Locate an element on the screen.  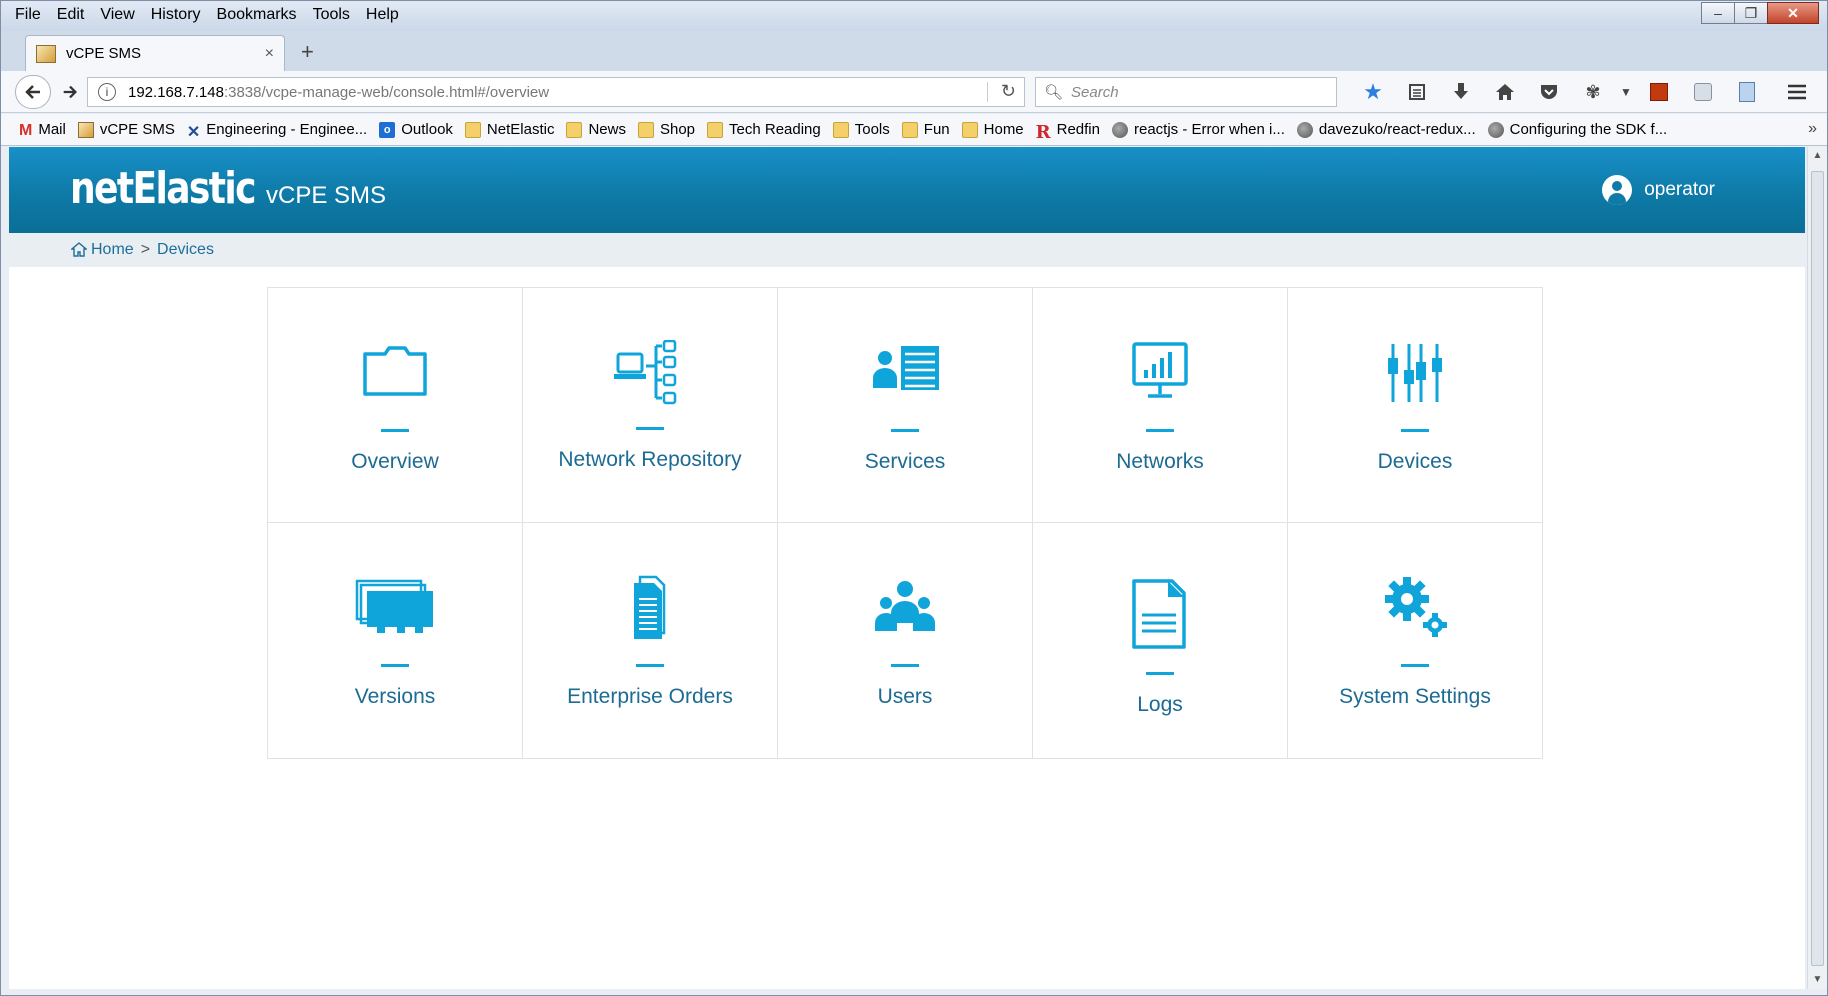
tile-devices: Devices is located at coordinates (1415, 405).